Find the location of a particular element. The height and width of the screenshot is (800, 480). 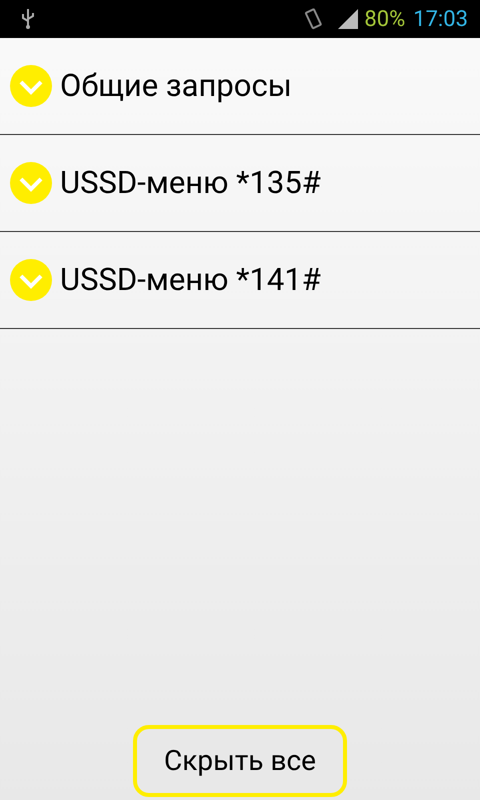

group-header: USSD-меню *141# is located at coordinates (240, 280).